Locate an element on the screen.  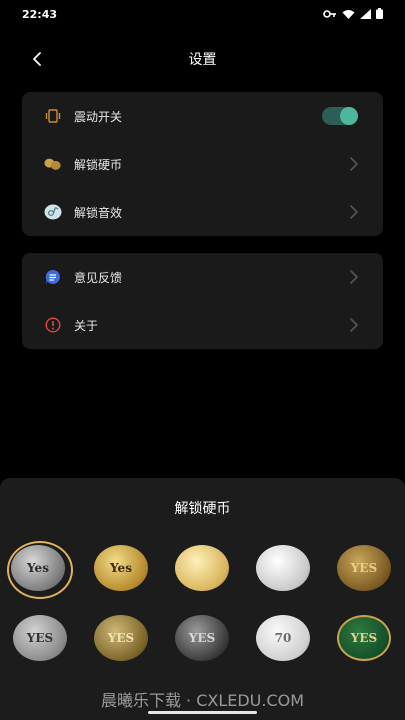
setting-row-unlock-sound: 解锁音效 is located at coordinates (202, 212).